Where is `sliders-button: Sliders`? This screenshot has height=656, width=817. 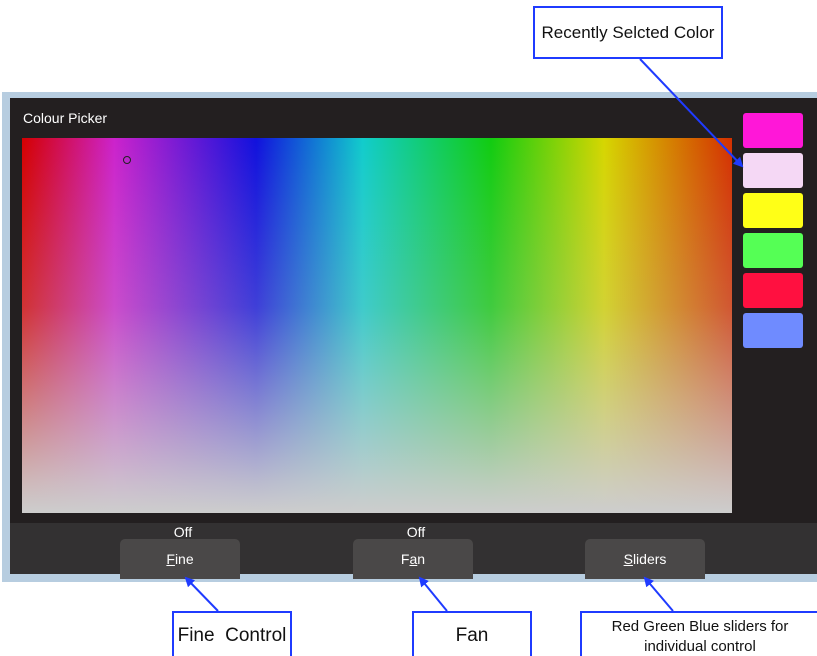 sliders-button: Sliders is located at coordinates (645, 559).